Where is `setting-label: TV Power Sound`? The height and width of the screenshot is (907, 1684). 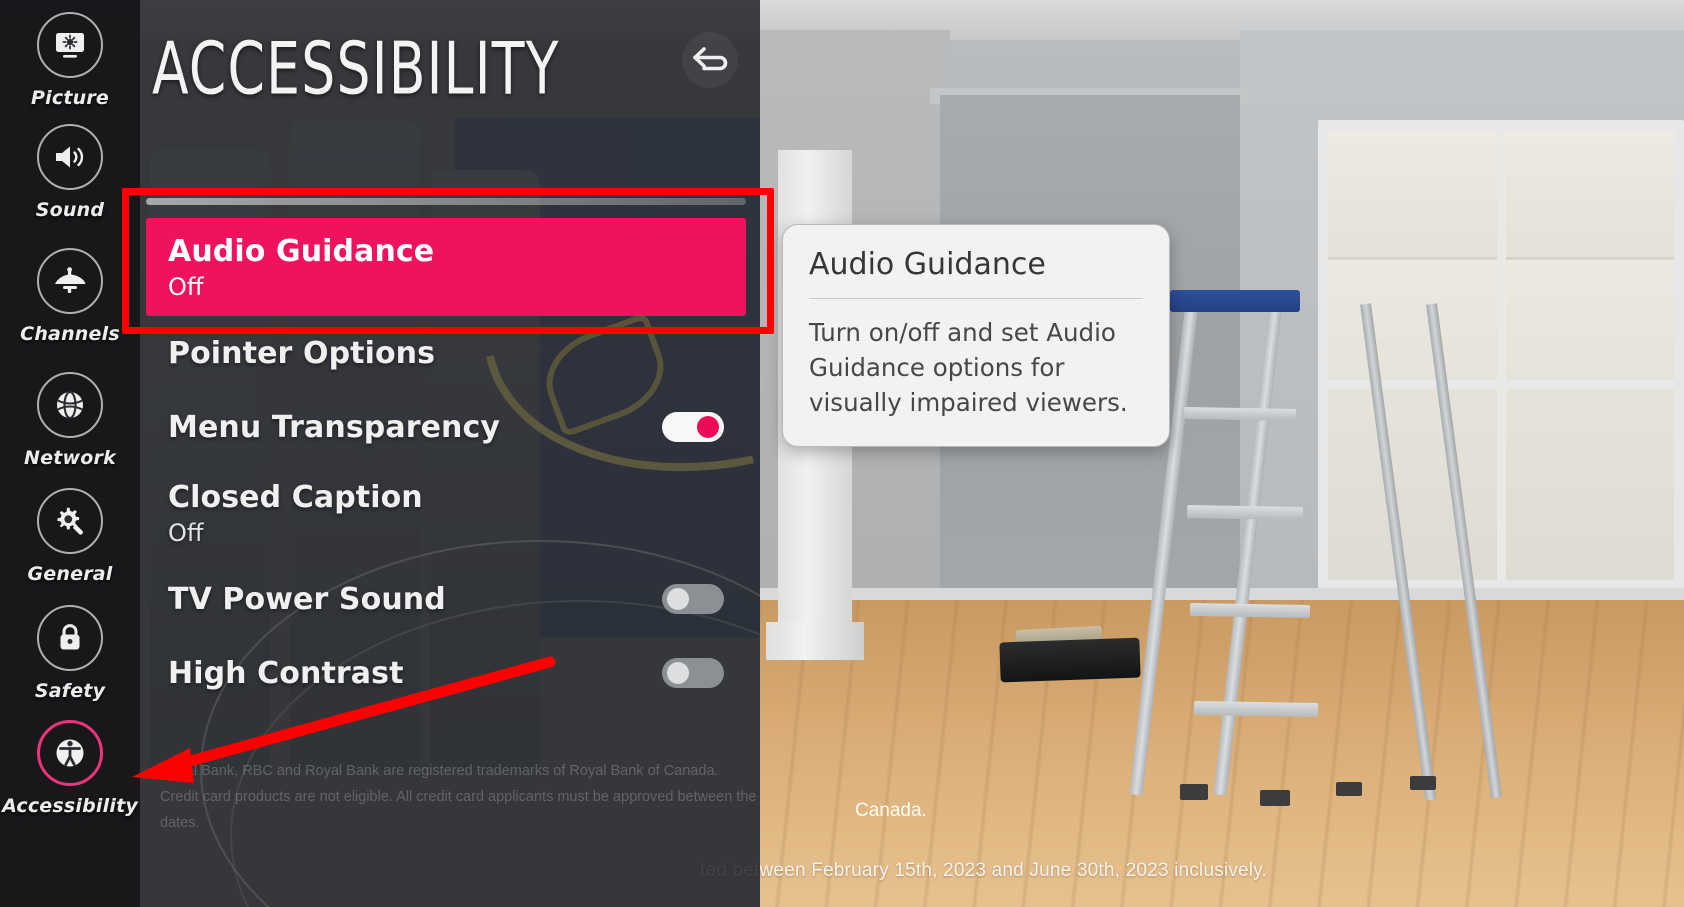 setting-label: TV Power Sound is located at coordinates (307, 599).